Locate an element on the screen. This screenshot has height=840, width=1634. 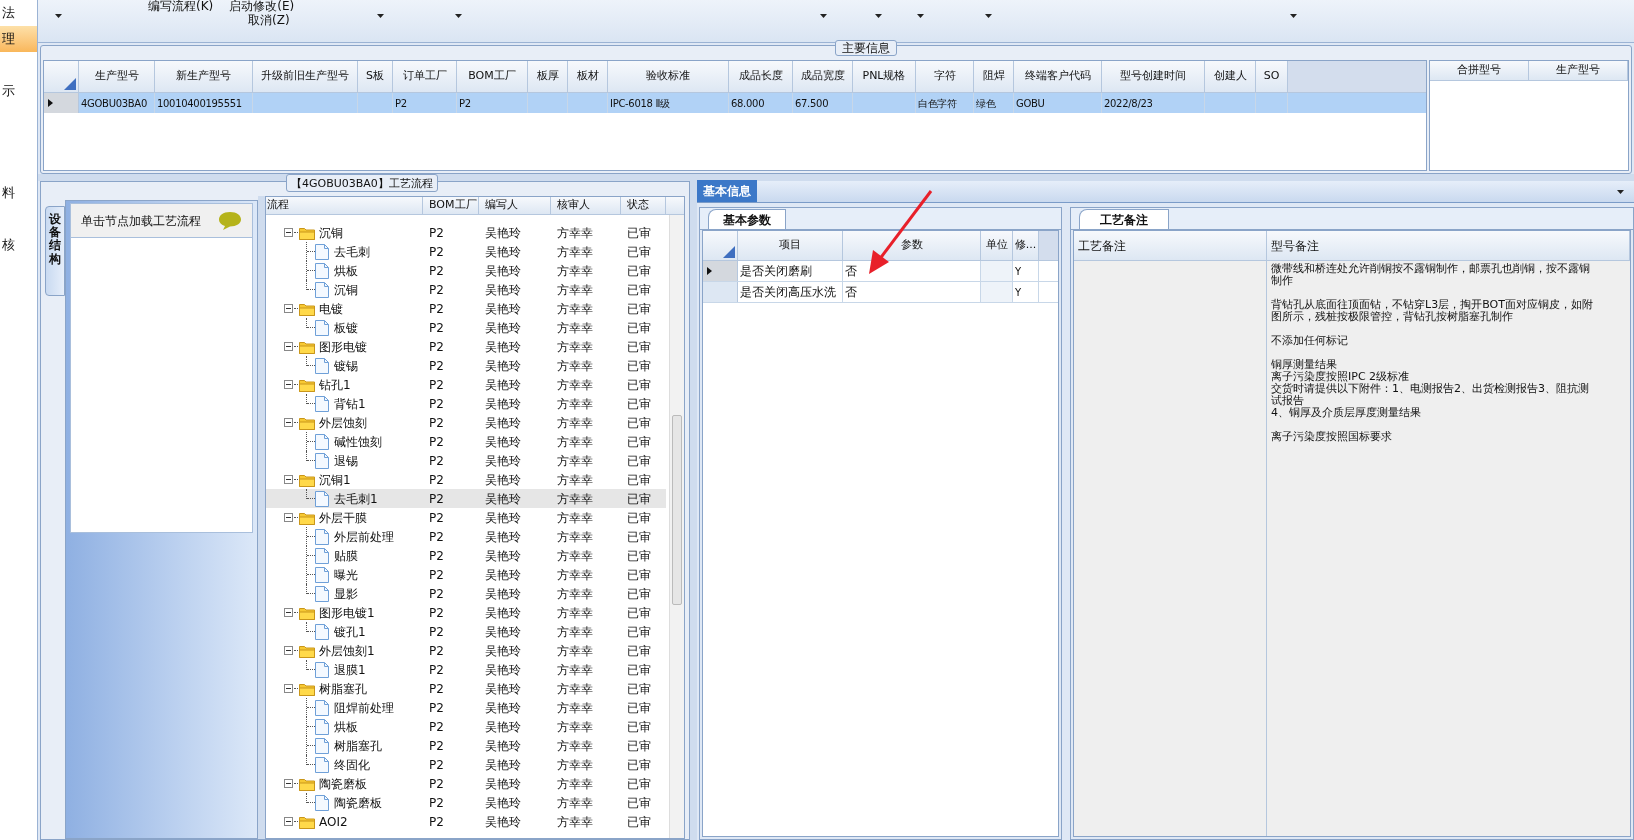
column-header: 订单工厂 is located at coordinates (425, 76).